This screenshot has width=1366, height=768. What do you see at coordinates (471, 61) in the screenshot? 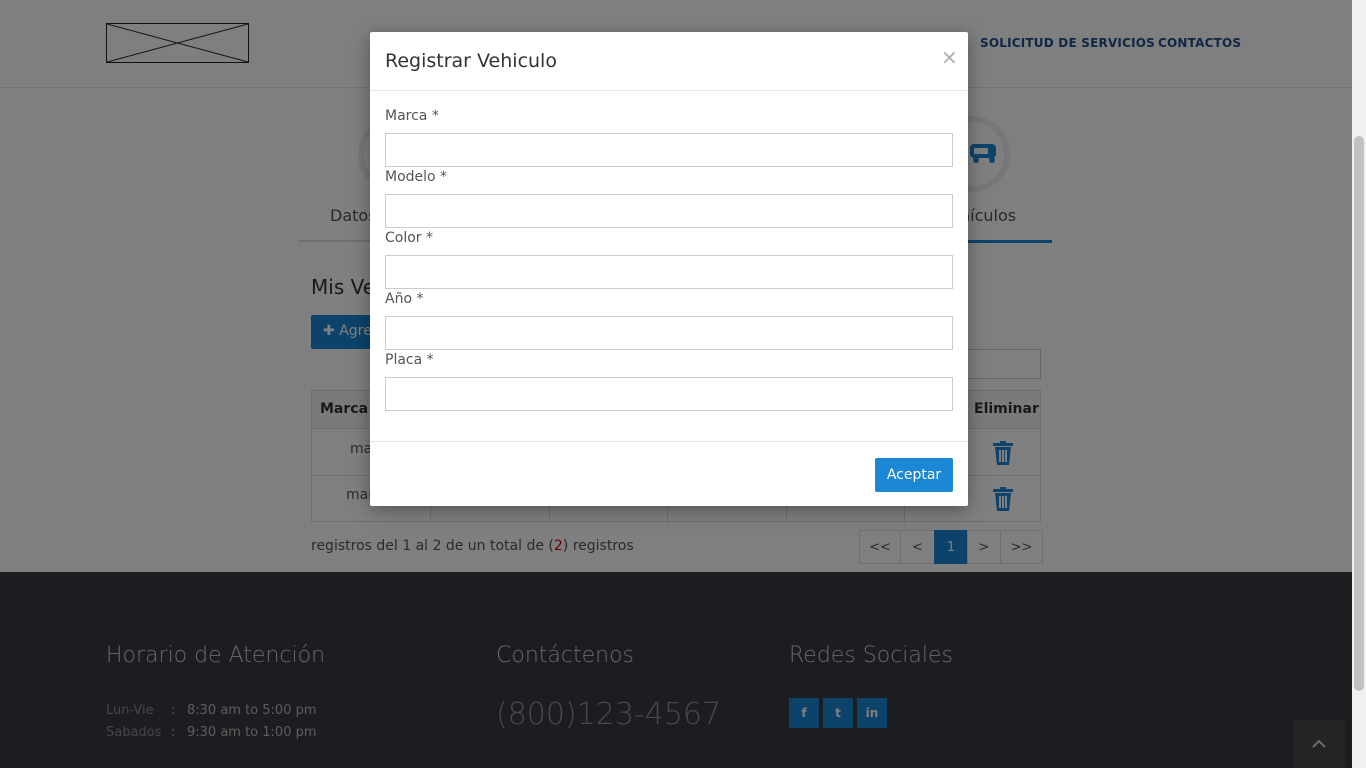
I see `modal-title: Registrar Vehiculo` at bounding box center [471, 61].